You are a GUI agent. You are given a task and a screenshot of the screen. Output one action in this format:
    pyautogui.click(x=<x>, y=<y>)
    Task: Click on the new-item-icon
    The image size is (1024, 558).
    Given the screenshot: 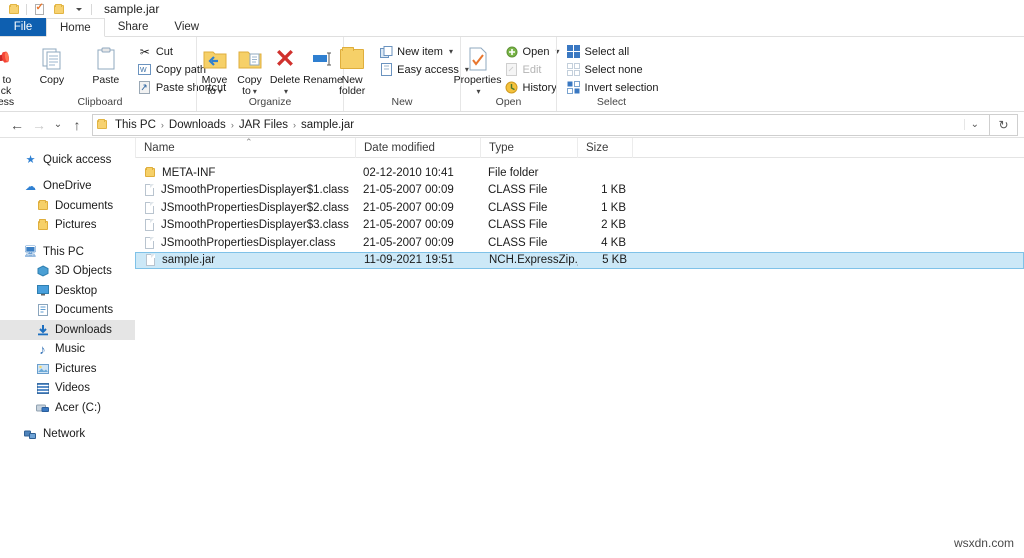 What is the action you would take?
    pyautogui.click(x=386, y=52)
    